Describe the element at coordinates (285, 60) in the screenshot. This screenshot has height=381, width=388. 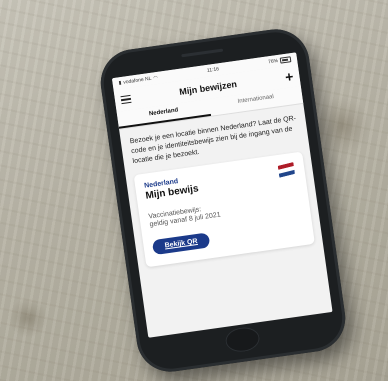
I see `battery-icon` at that location.